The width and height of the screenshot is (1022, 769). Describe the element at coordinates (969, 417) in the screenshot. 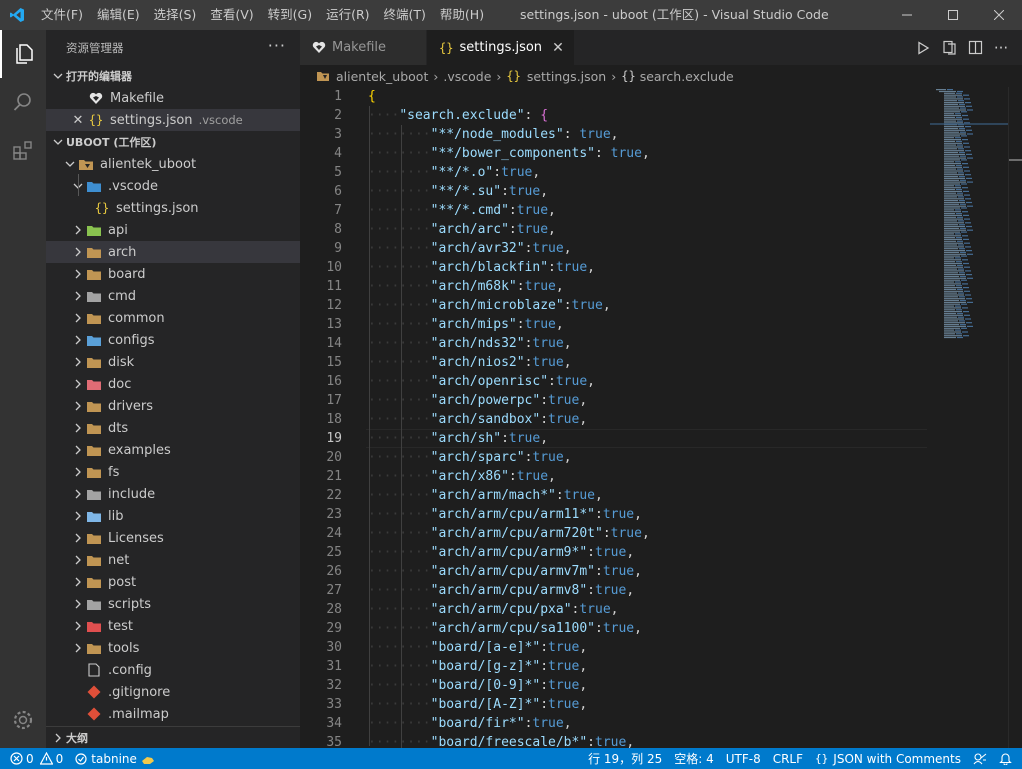

I see `minimap` at that location.